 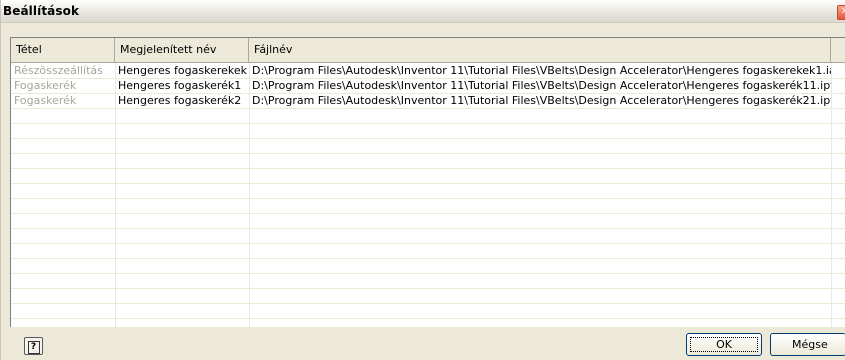 What do you see at coordinates (41, 11) in the screenshot?
I see `window-title: Beállítások` at bounding box center [41, 11].